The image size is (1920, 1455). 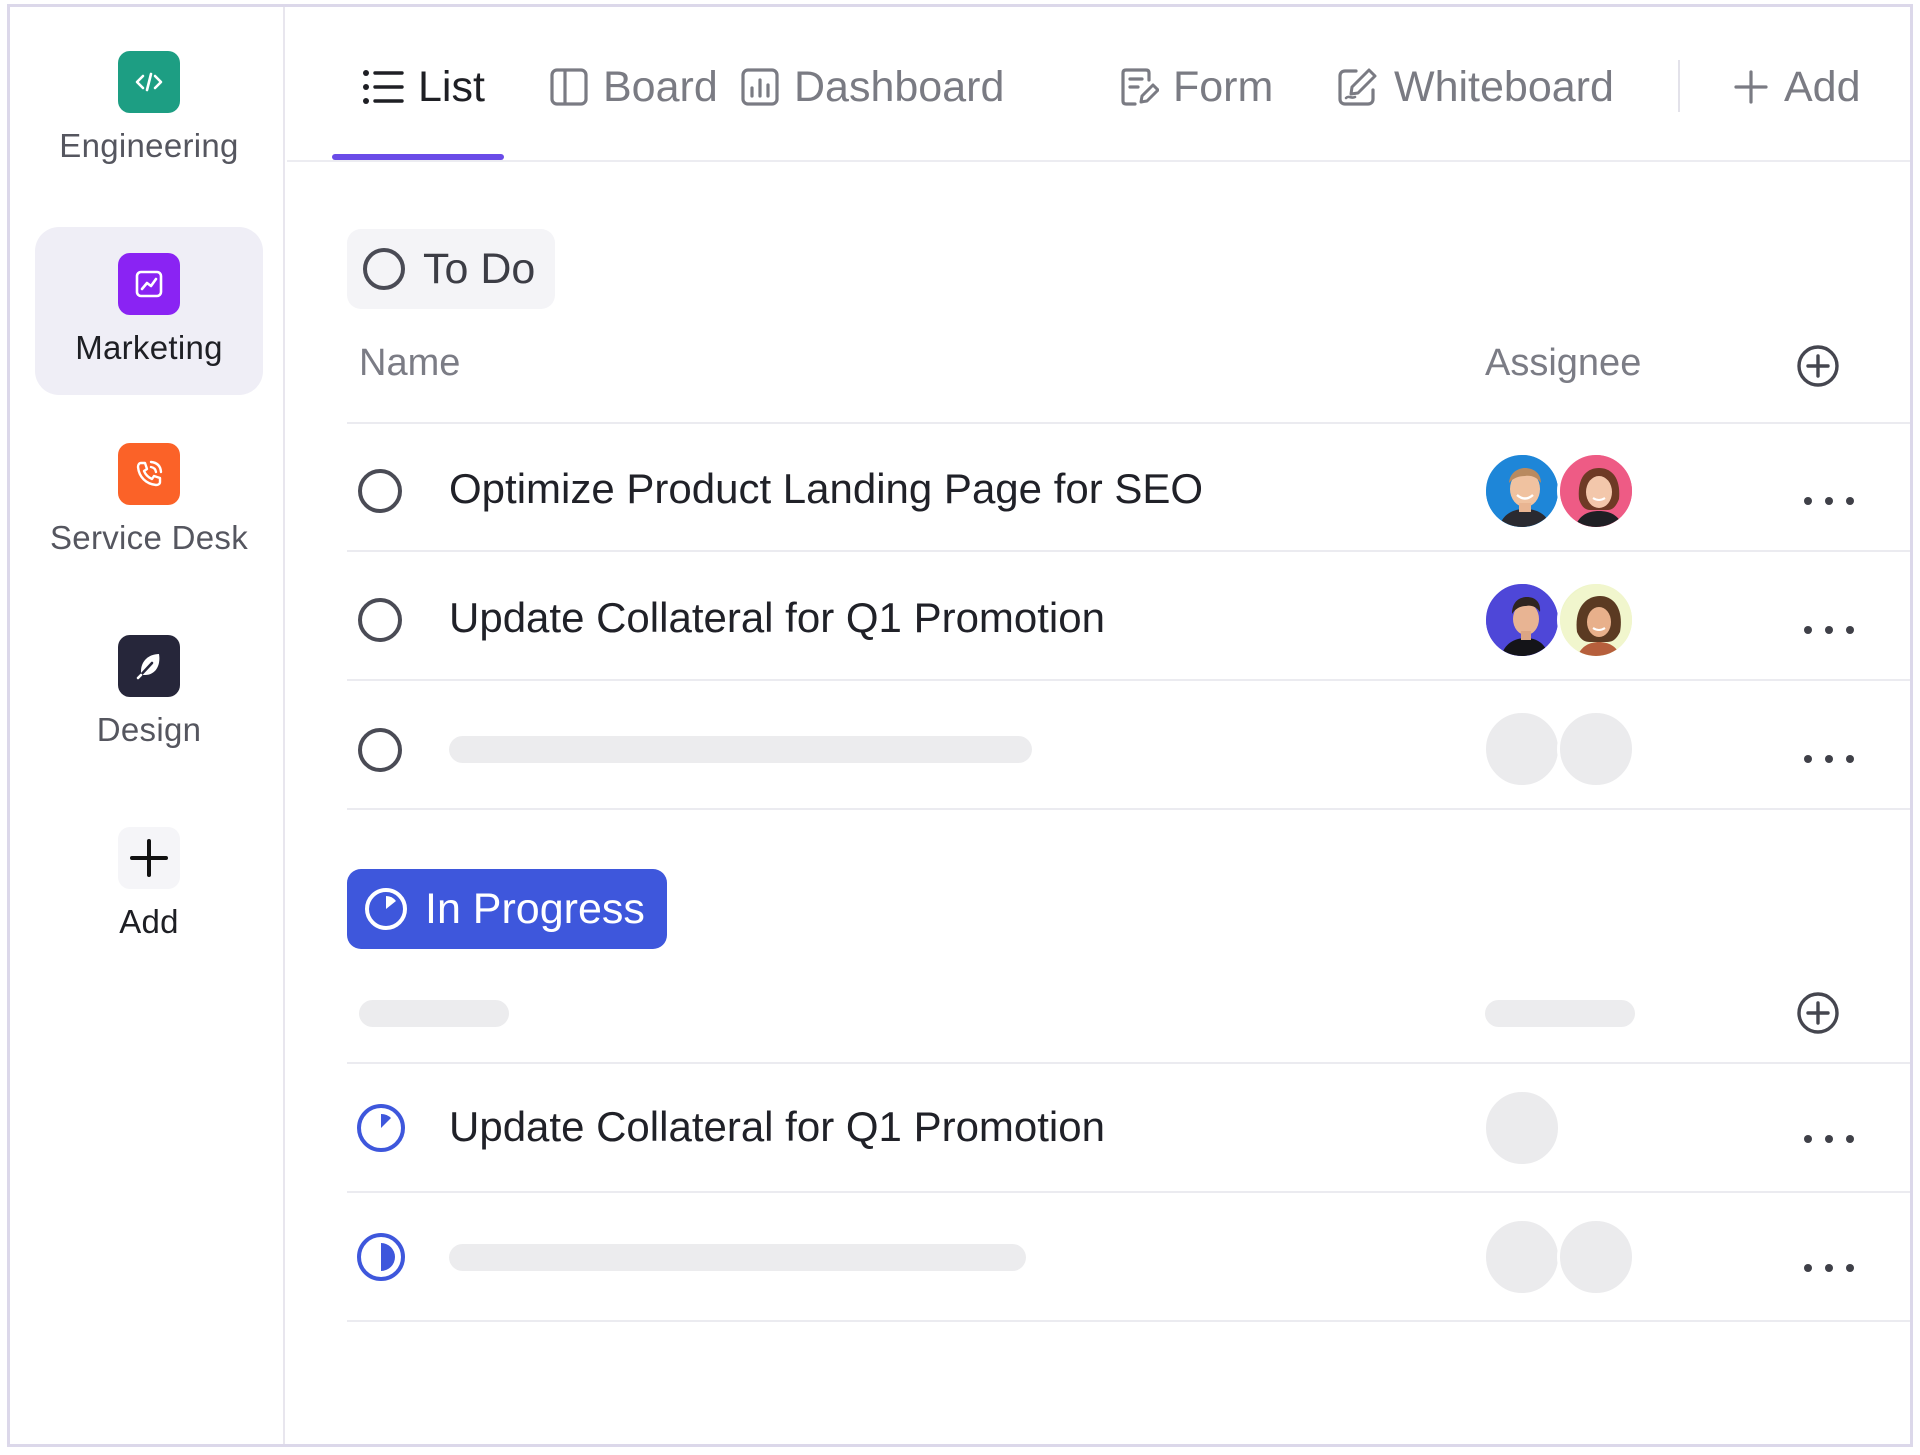 I want to click on add-view-button: Add, so click(x=1796, y=87).